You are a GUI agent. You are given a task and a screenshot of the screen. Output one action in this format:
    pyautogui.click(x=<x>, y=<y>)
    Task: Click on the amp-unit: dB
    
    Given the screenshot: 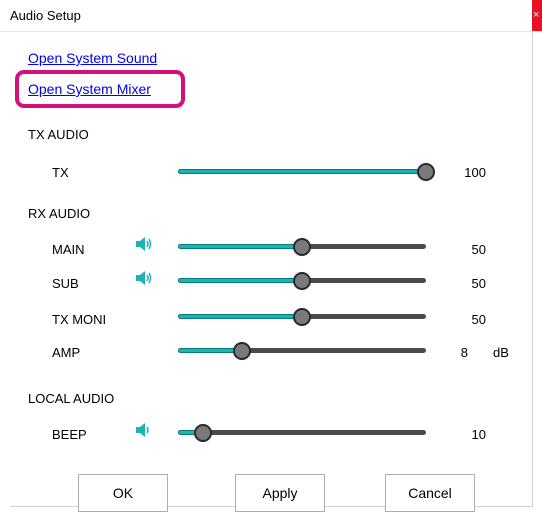 What is the action you would take?
    pyautogui.click(x=501, y=352)
    